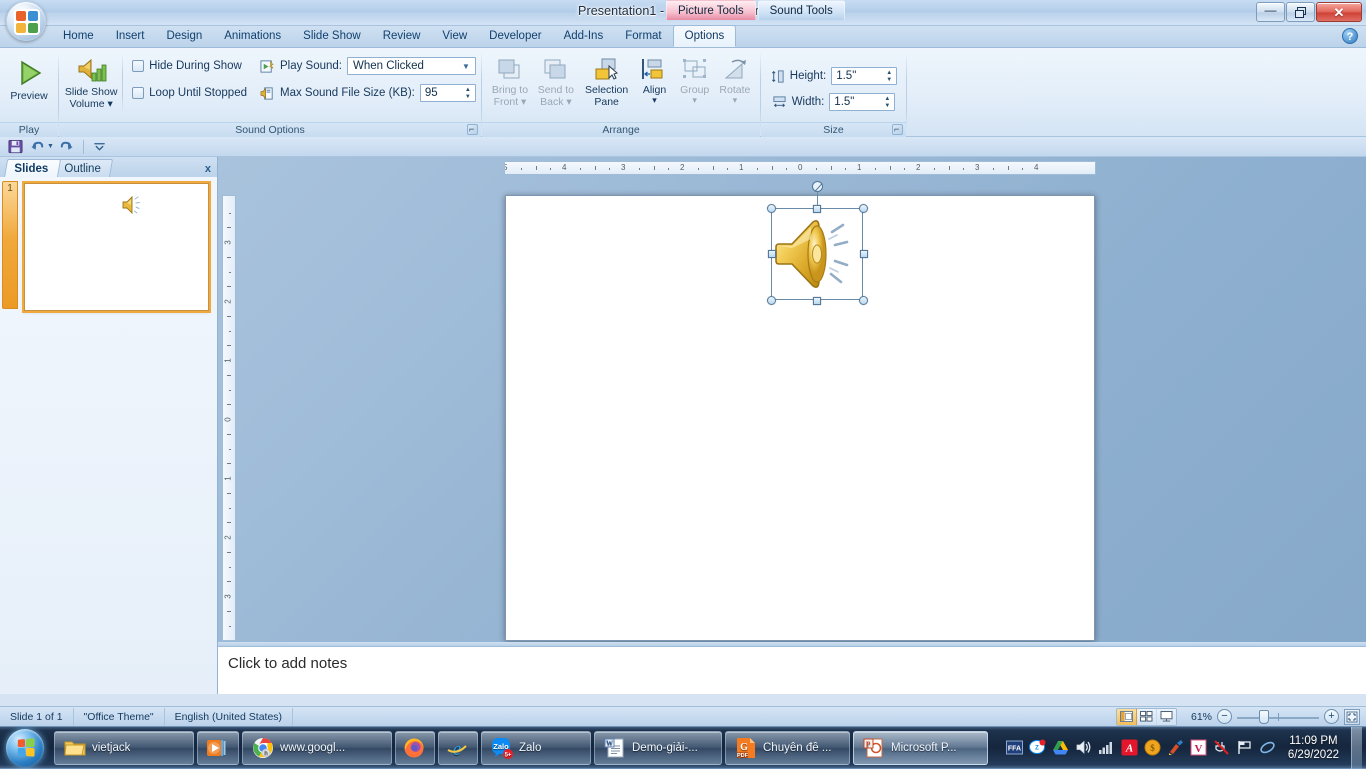 This screenshot has height=769, width=1366. I want to click on tab-home: Home, so click(78, 36).